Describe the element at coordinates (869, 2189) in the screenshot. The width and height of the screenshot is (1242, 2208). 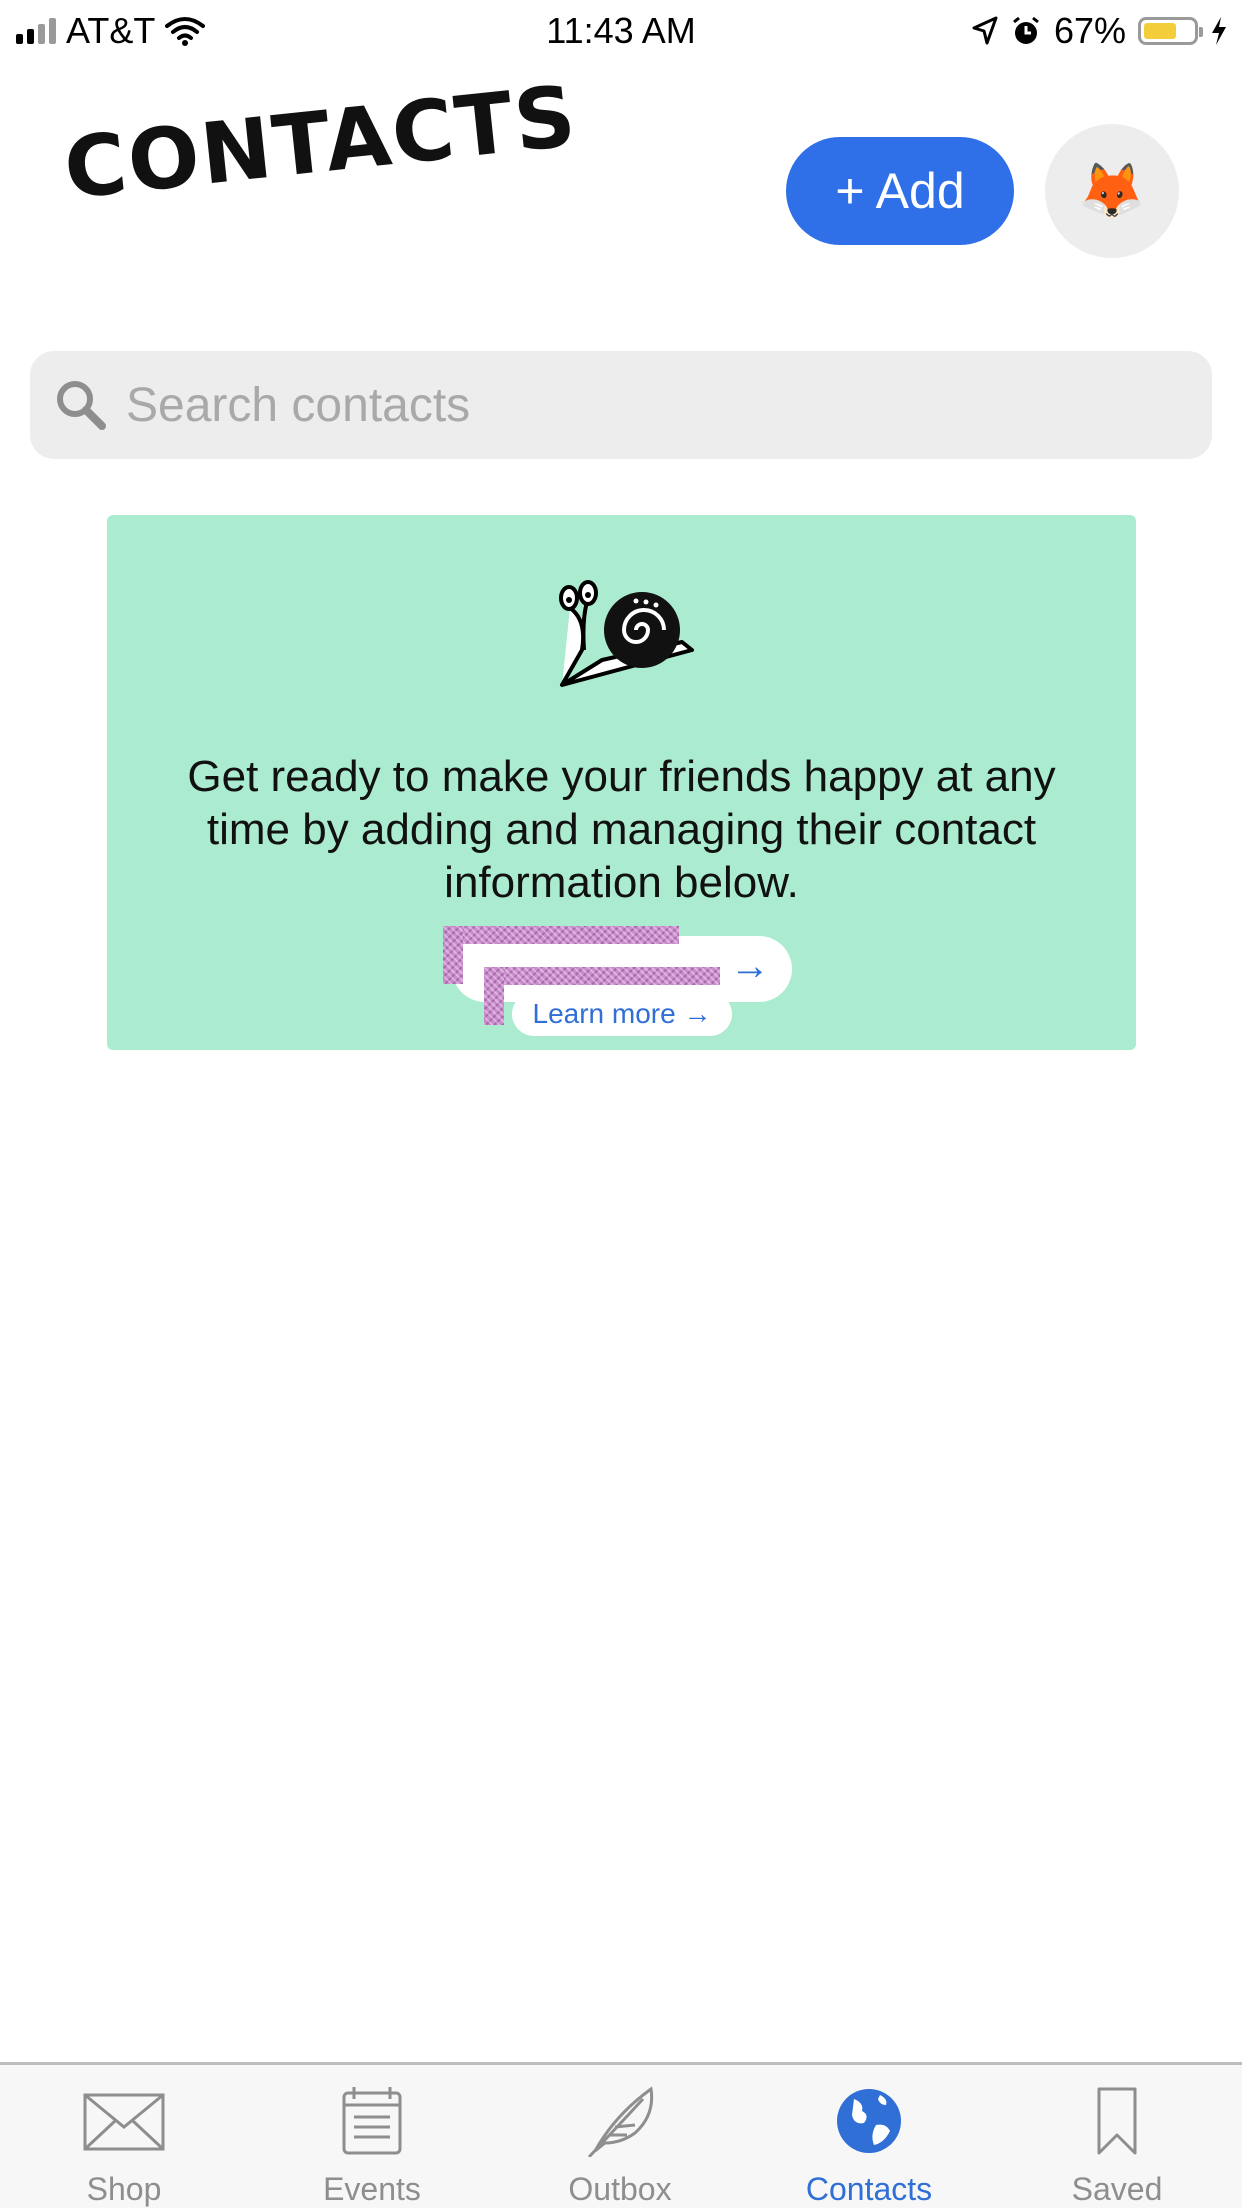
I see `tab-label: Contacts` at that location.